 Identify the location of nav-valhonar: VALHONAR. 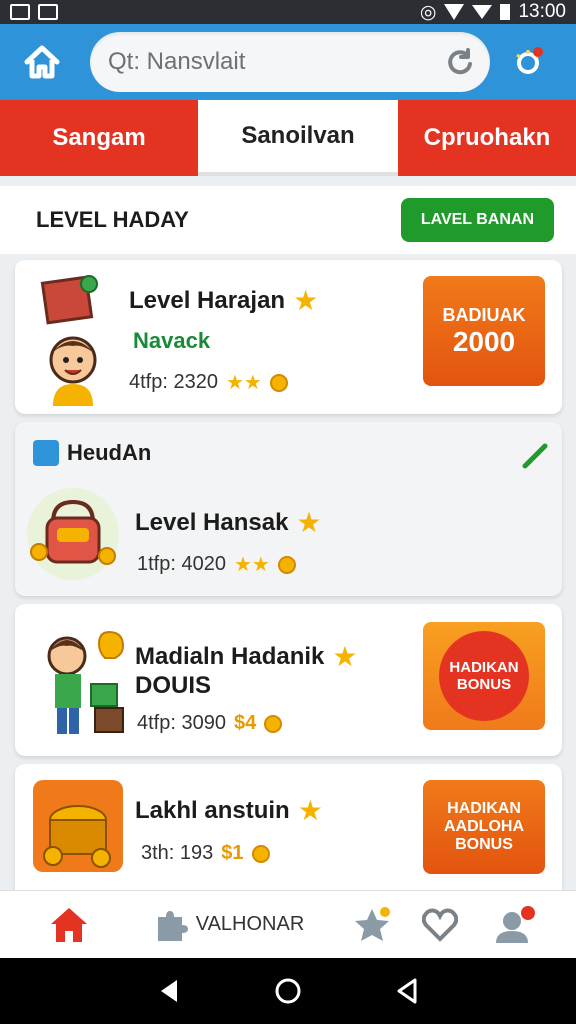
(228, 925).